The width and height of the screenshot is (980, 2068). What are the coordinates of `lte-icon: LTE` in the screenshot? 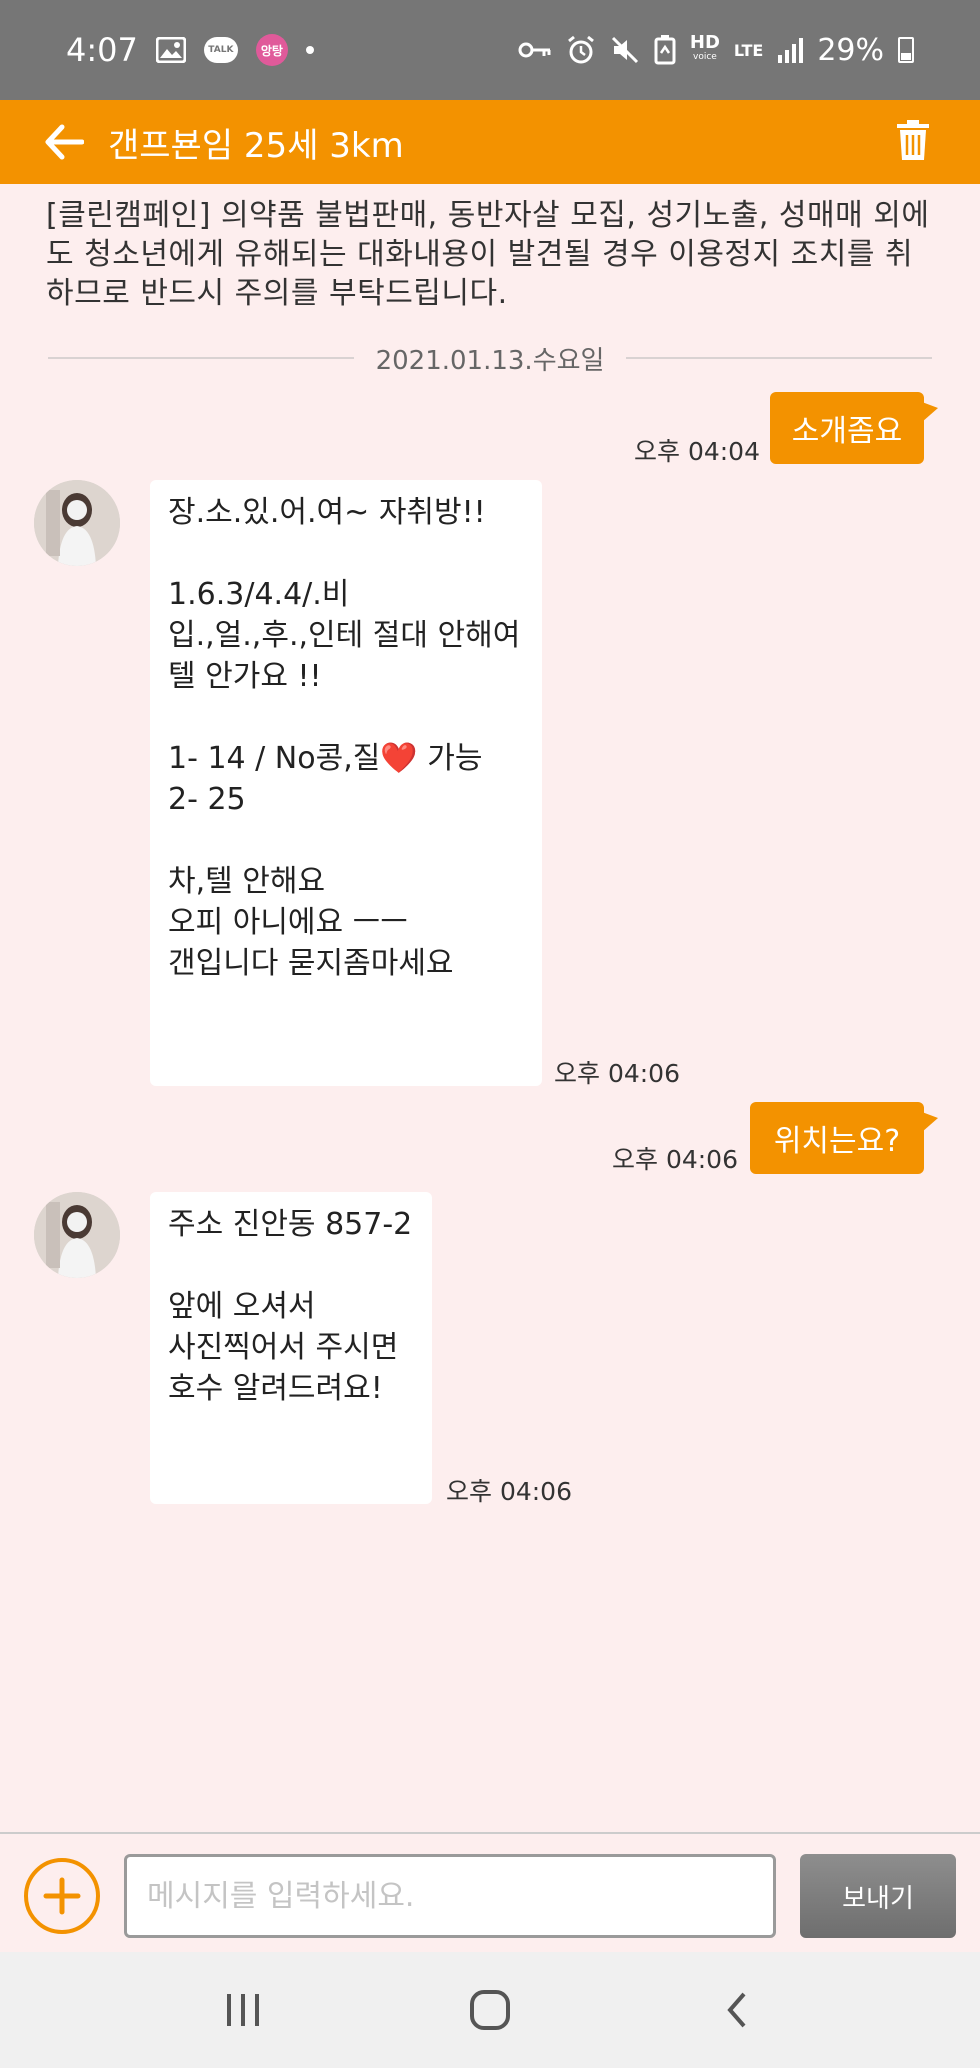 It's located at (748, 50).